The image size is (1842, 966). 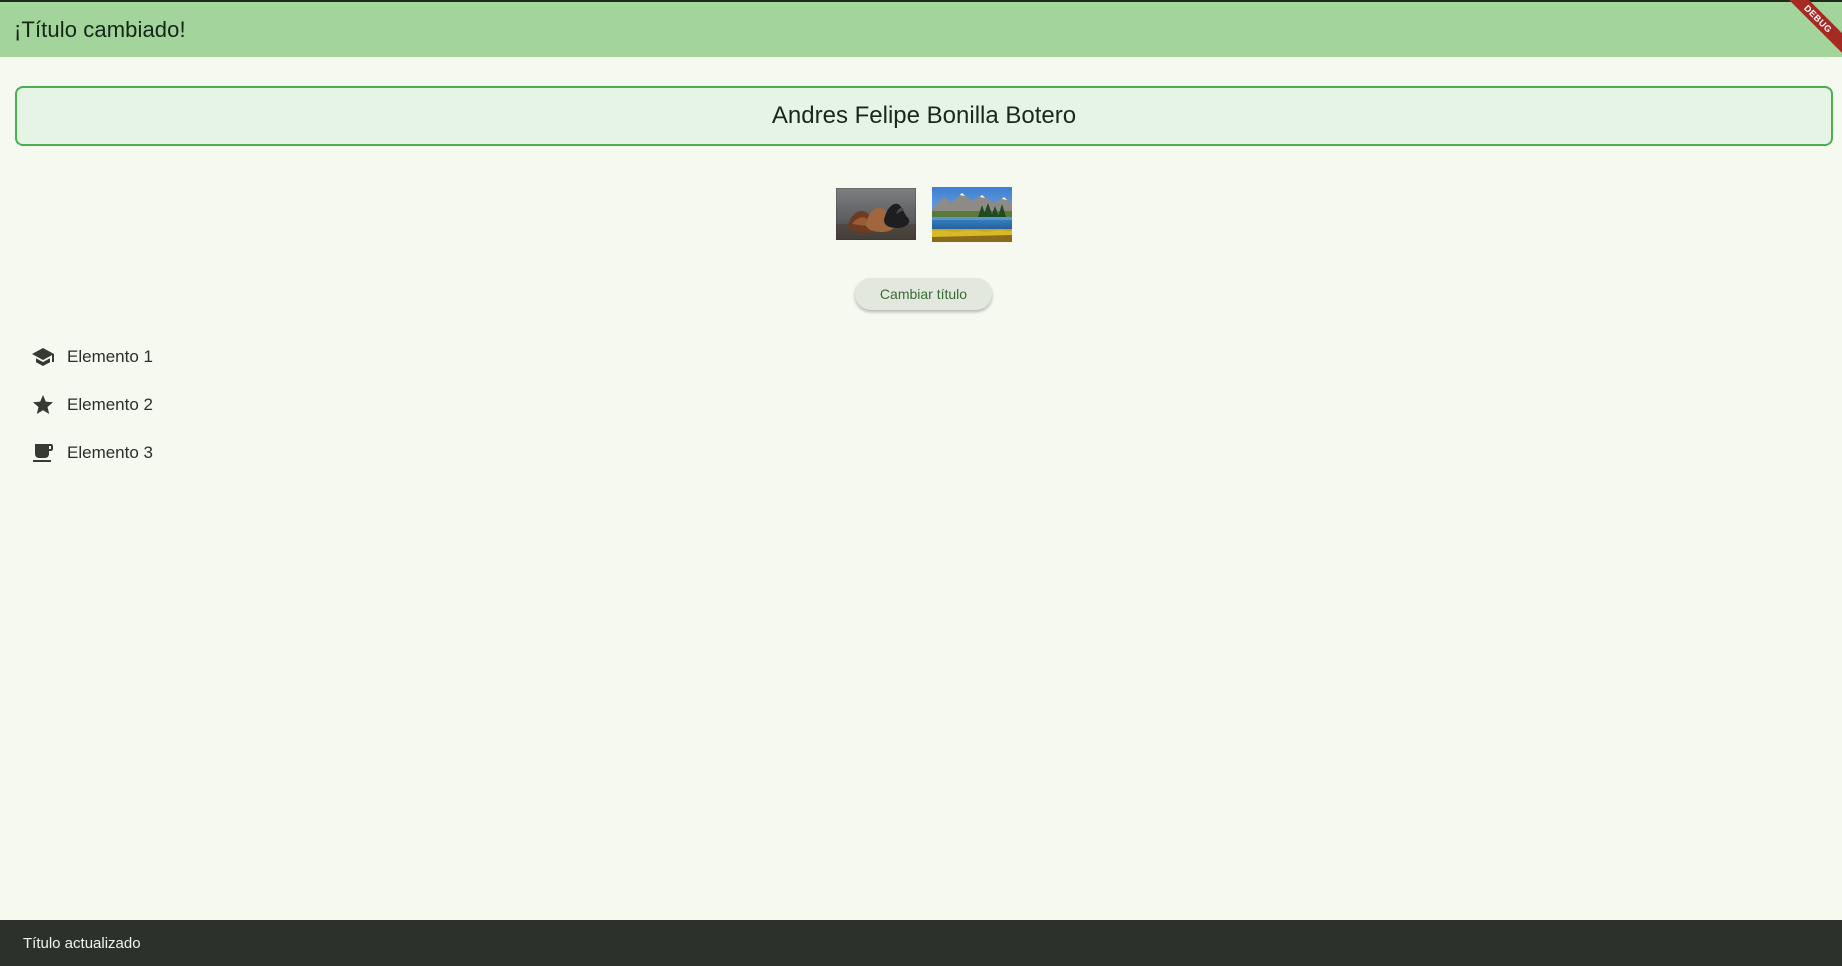 I want to click on name-text: Andres Felipe Bonilla Botero, so click(x=924, y=115).